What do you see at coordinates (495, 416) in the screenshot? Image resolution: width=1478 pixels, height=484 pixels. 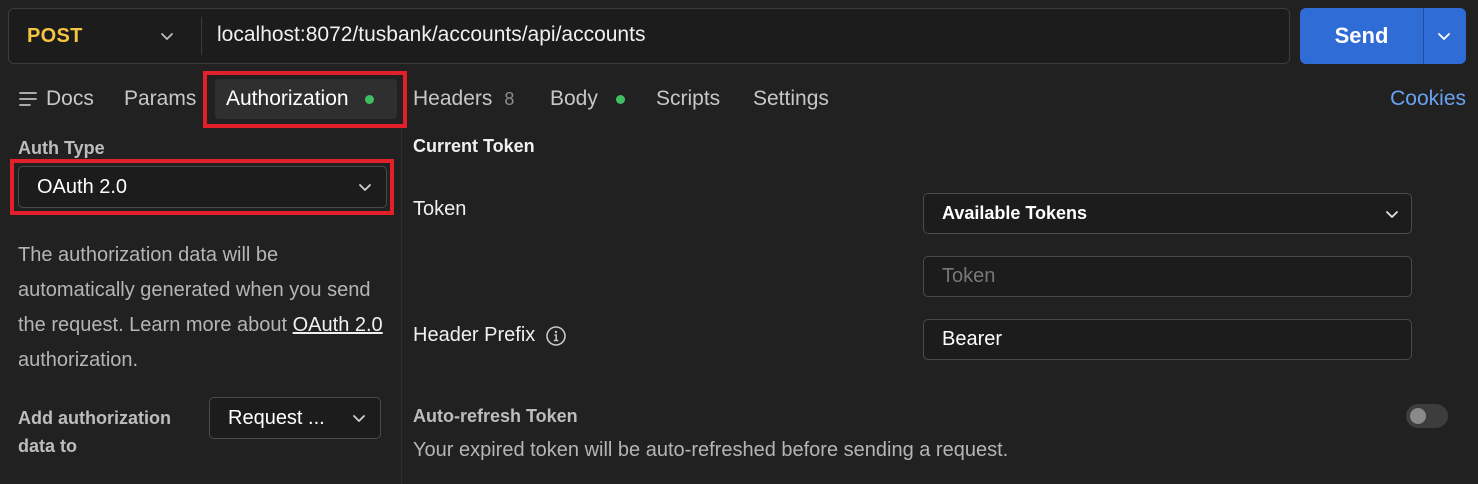 I see `auto-refresh-label: Auto-refresh Token` at bounding box center [495, 416].